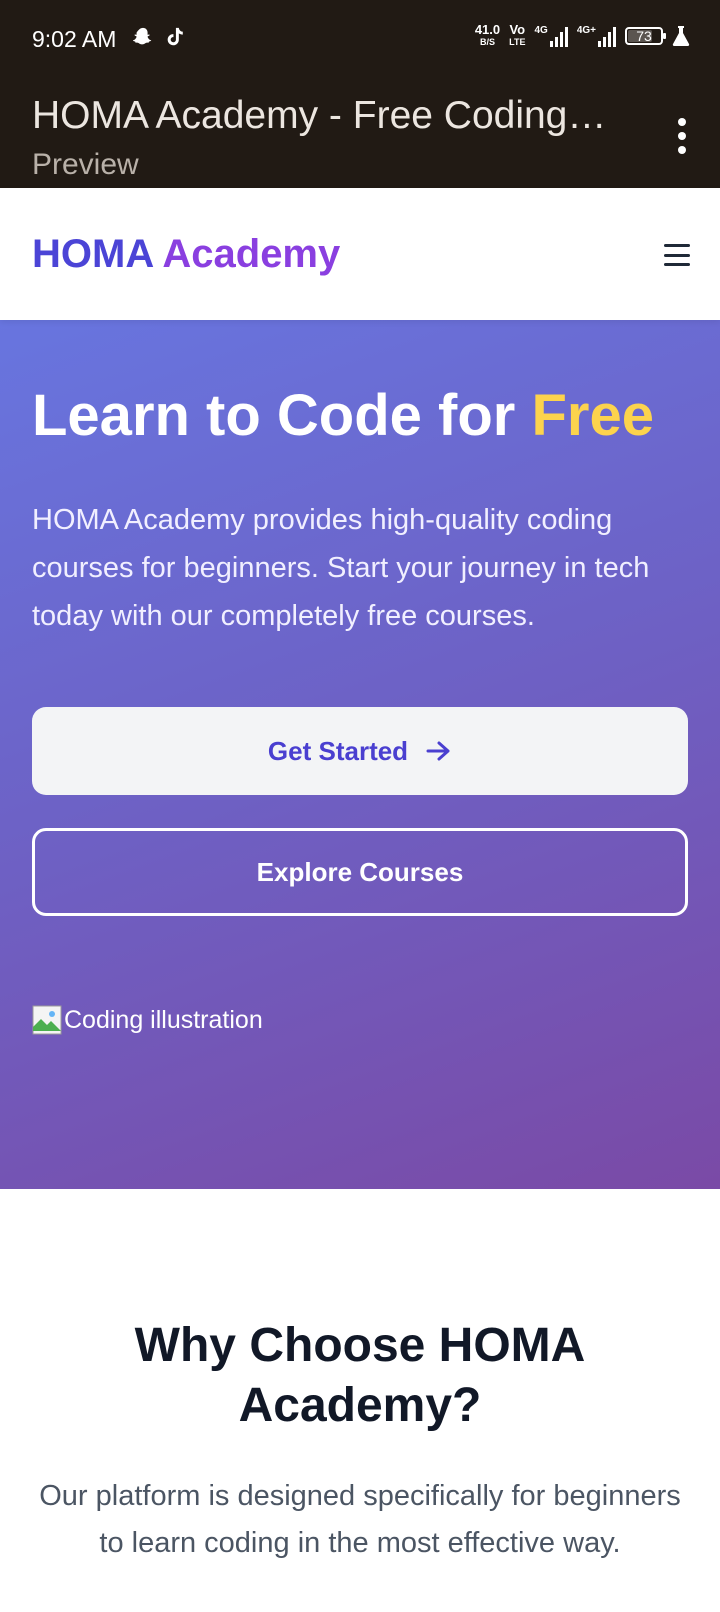 The height and width of the screenshot is (1612, 720). Describe the element at coordinates (175, 36) in the screenshot. I see `tiktok-icon` at that location.